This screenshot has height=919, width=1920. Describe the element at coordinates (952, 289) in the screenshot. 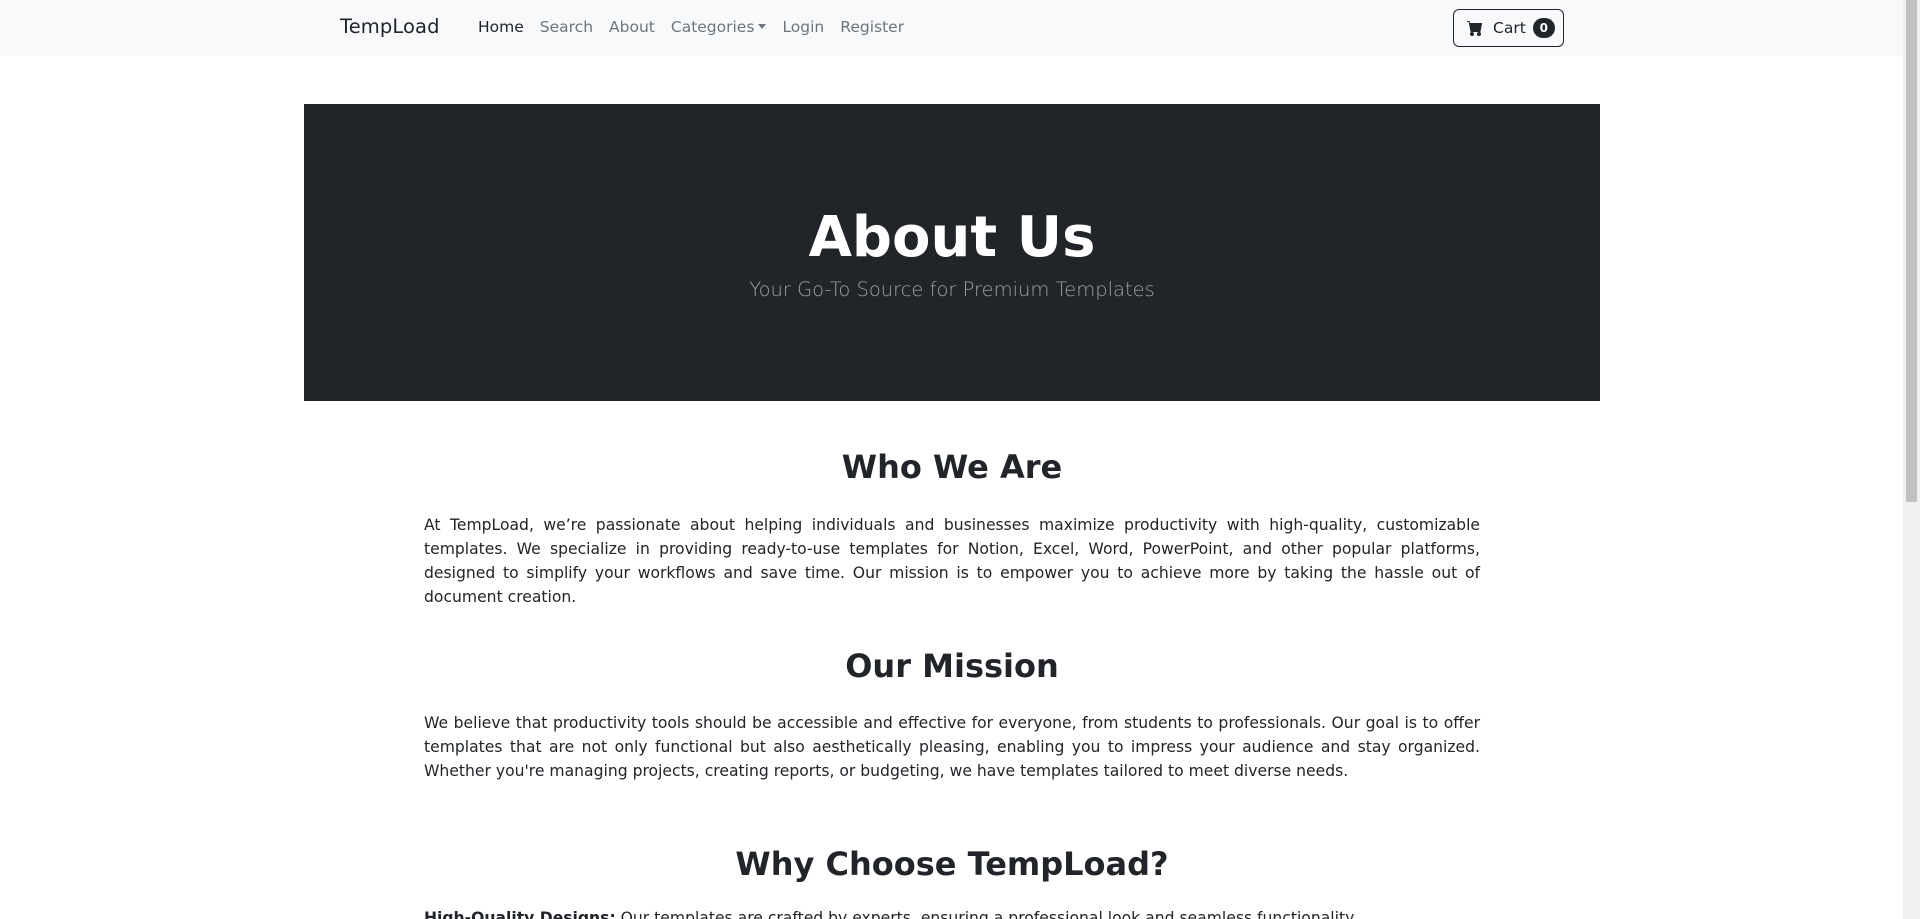

I see `hero-subtitle: Your Go-To Source for Premium Templates` at that location.